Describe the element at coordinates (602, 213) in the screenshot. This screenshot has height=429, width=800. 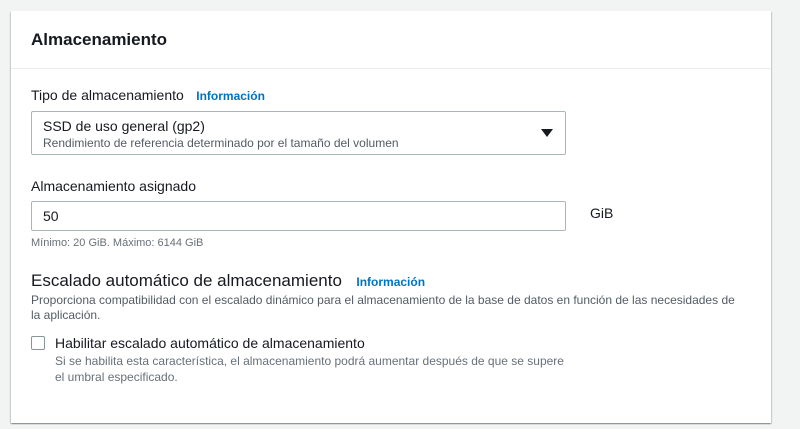
I see `allocated-storage-unit: GiB` at that location.